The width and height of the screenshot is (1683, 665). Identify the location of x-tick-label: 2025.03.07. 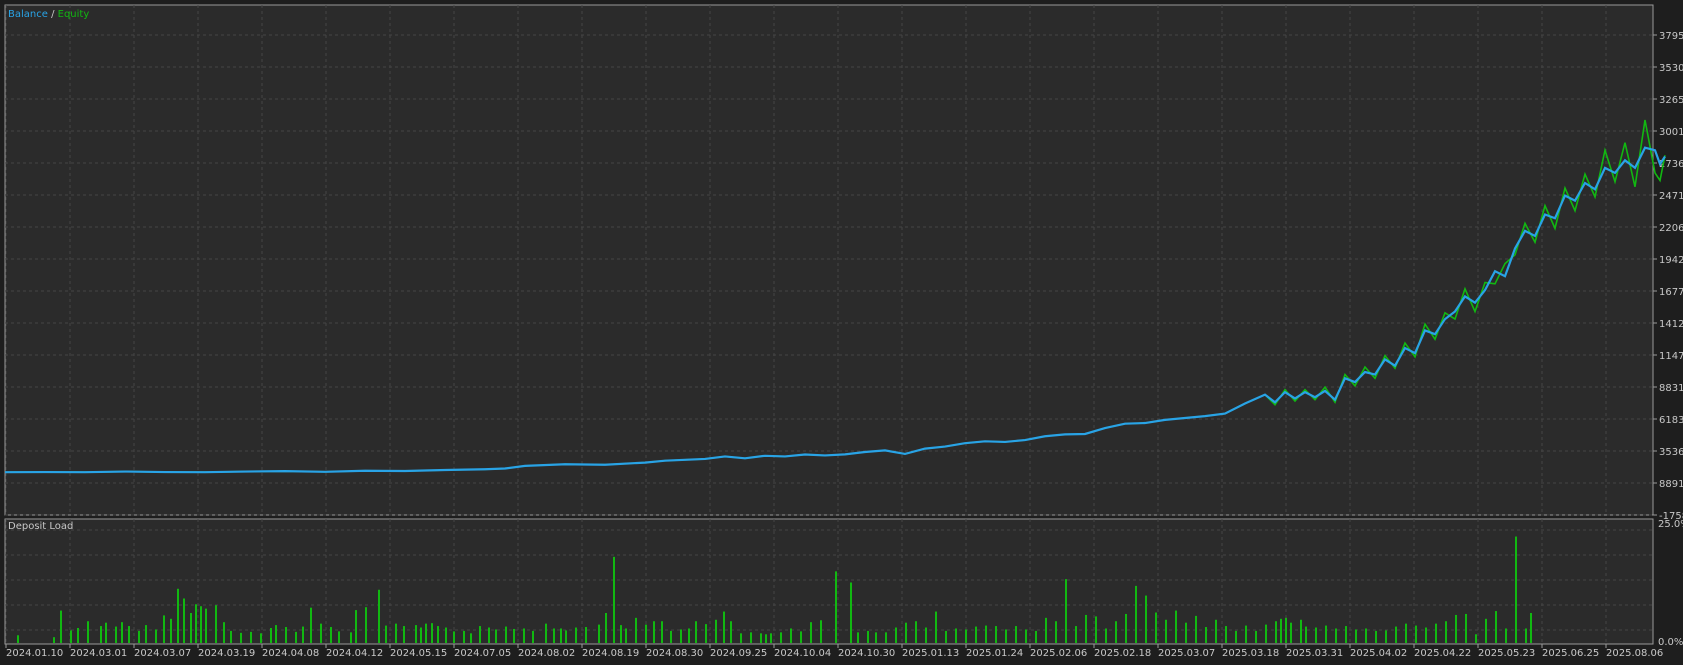
(1186, 653).